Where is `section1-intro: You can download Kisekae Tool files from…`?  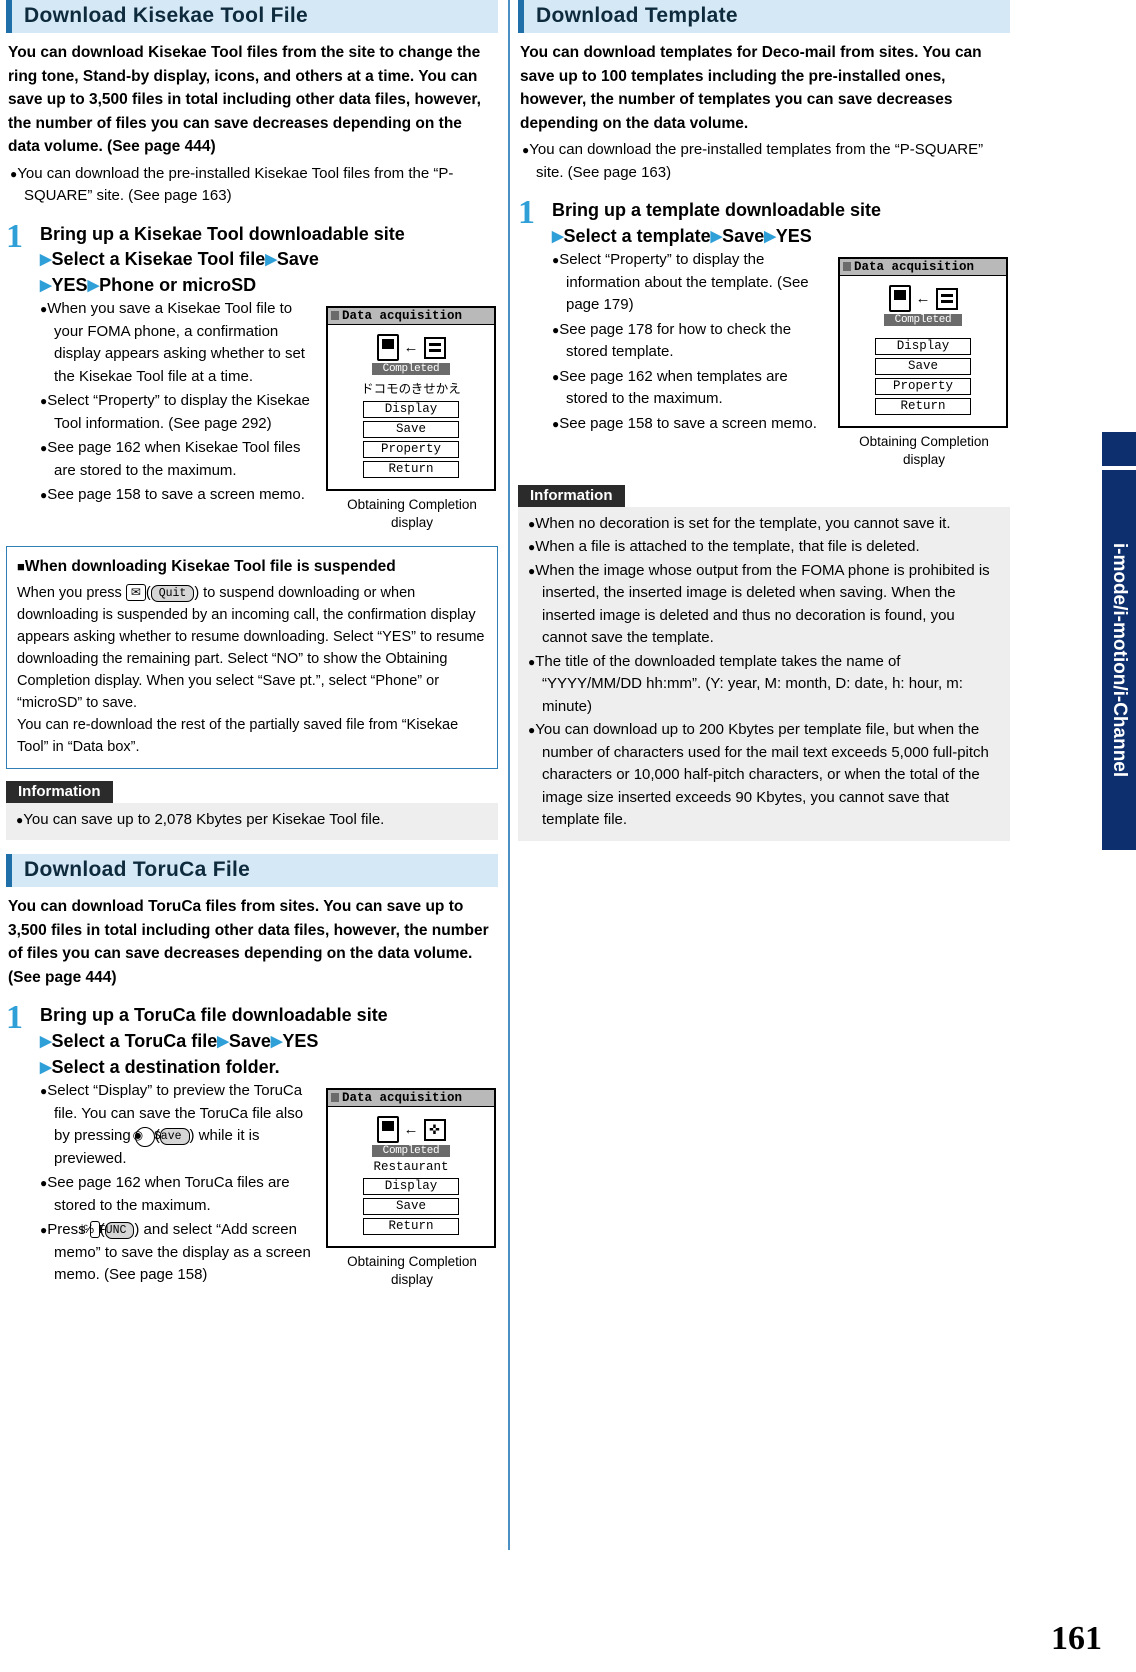
section1-intro: You can download Kisekae Tool files from… is located at coordinates (244, 100).